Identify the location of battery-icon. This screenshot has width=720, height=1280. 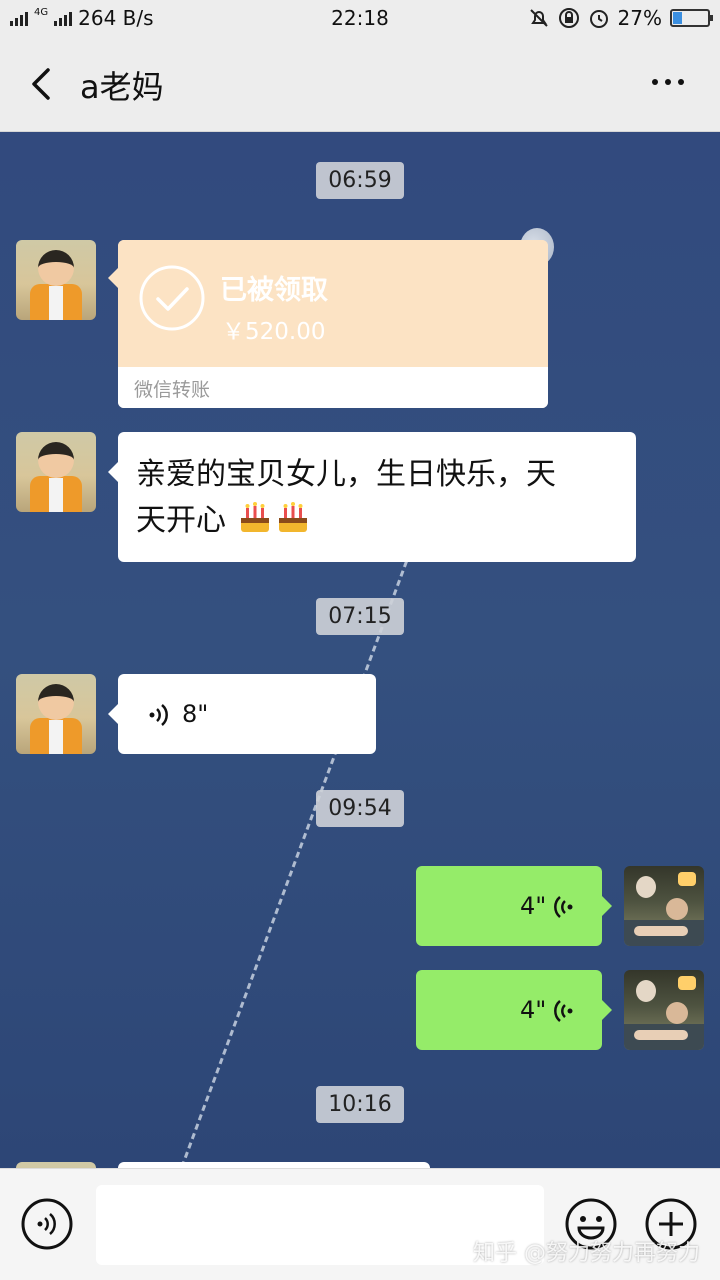
(691, 18).